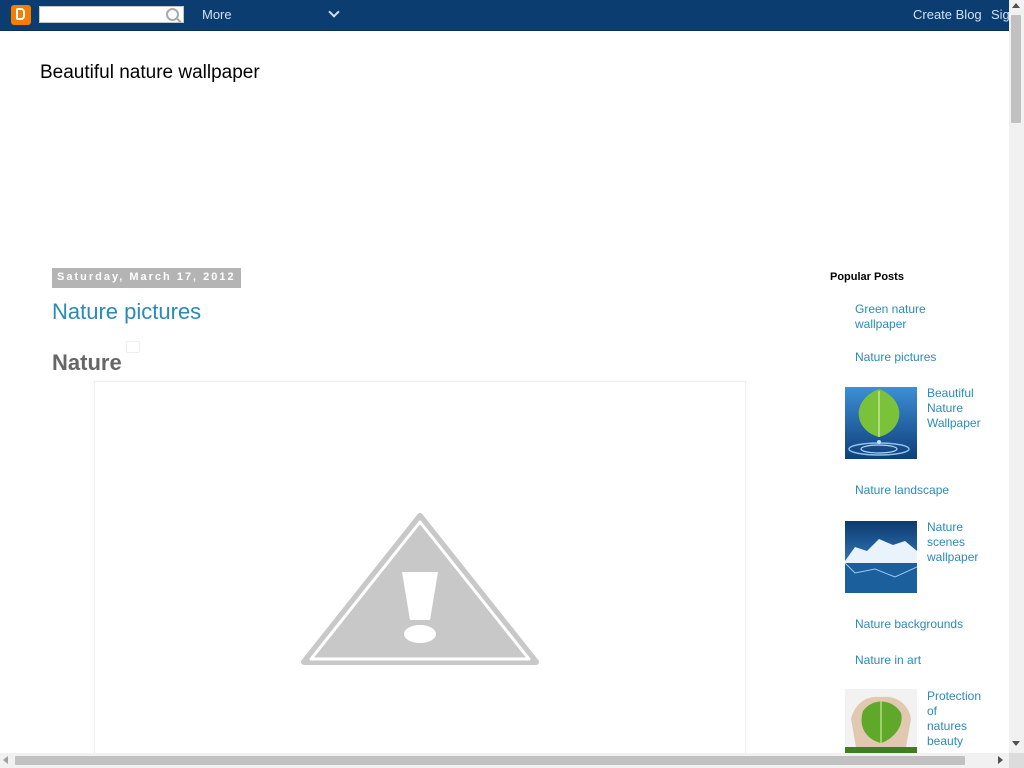 This screenshot has height=768, width=1024. I want to click on horizontal-scrollbar, so click(504, 760).